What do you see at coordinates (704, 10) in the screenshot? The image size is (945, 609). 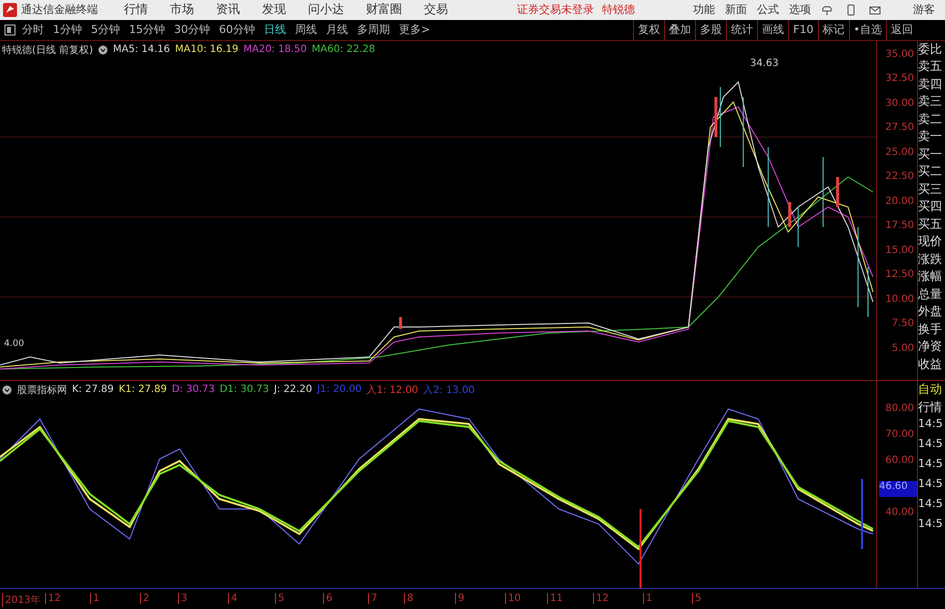 I see `title-action: 功能` at bounding box center [704, 10].